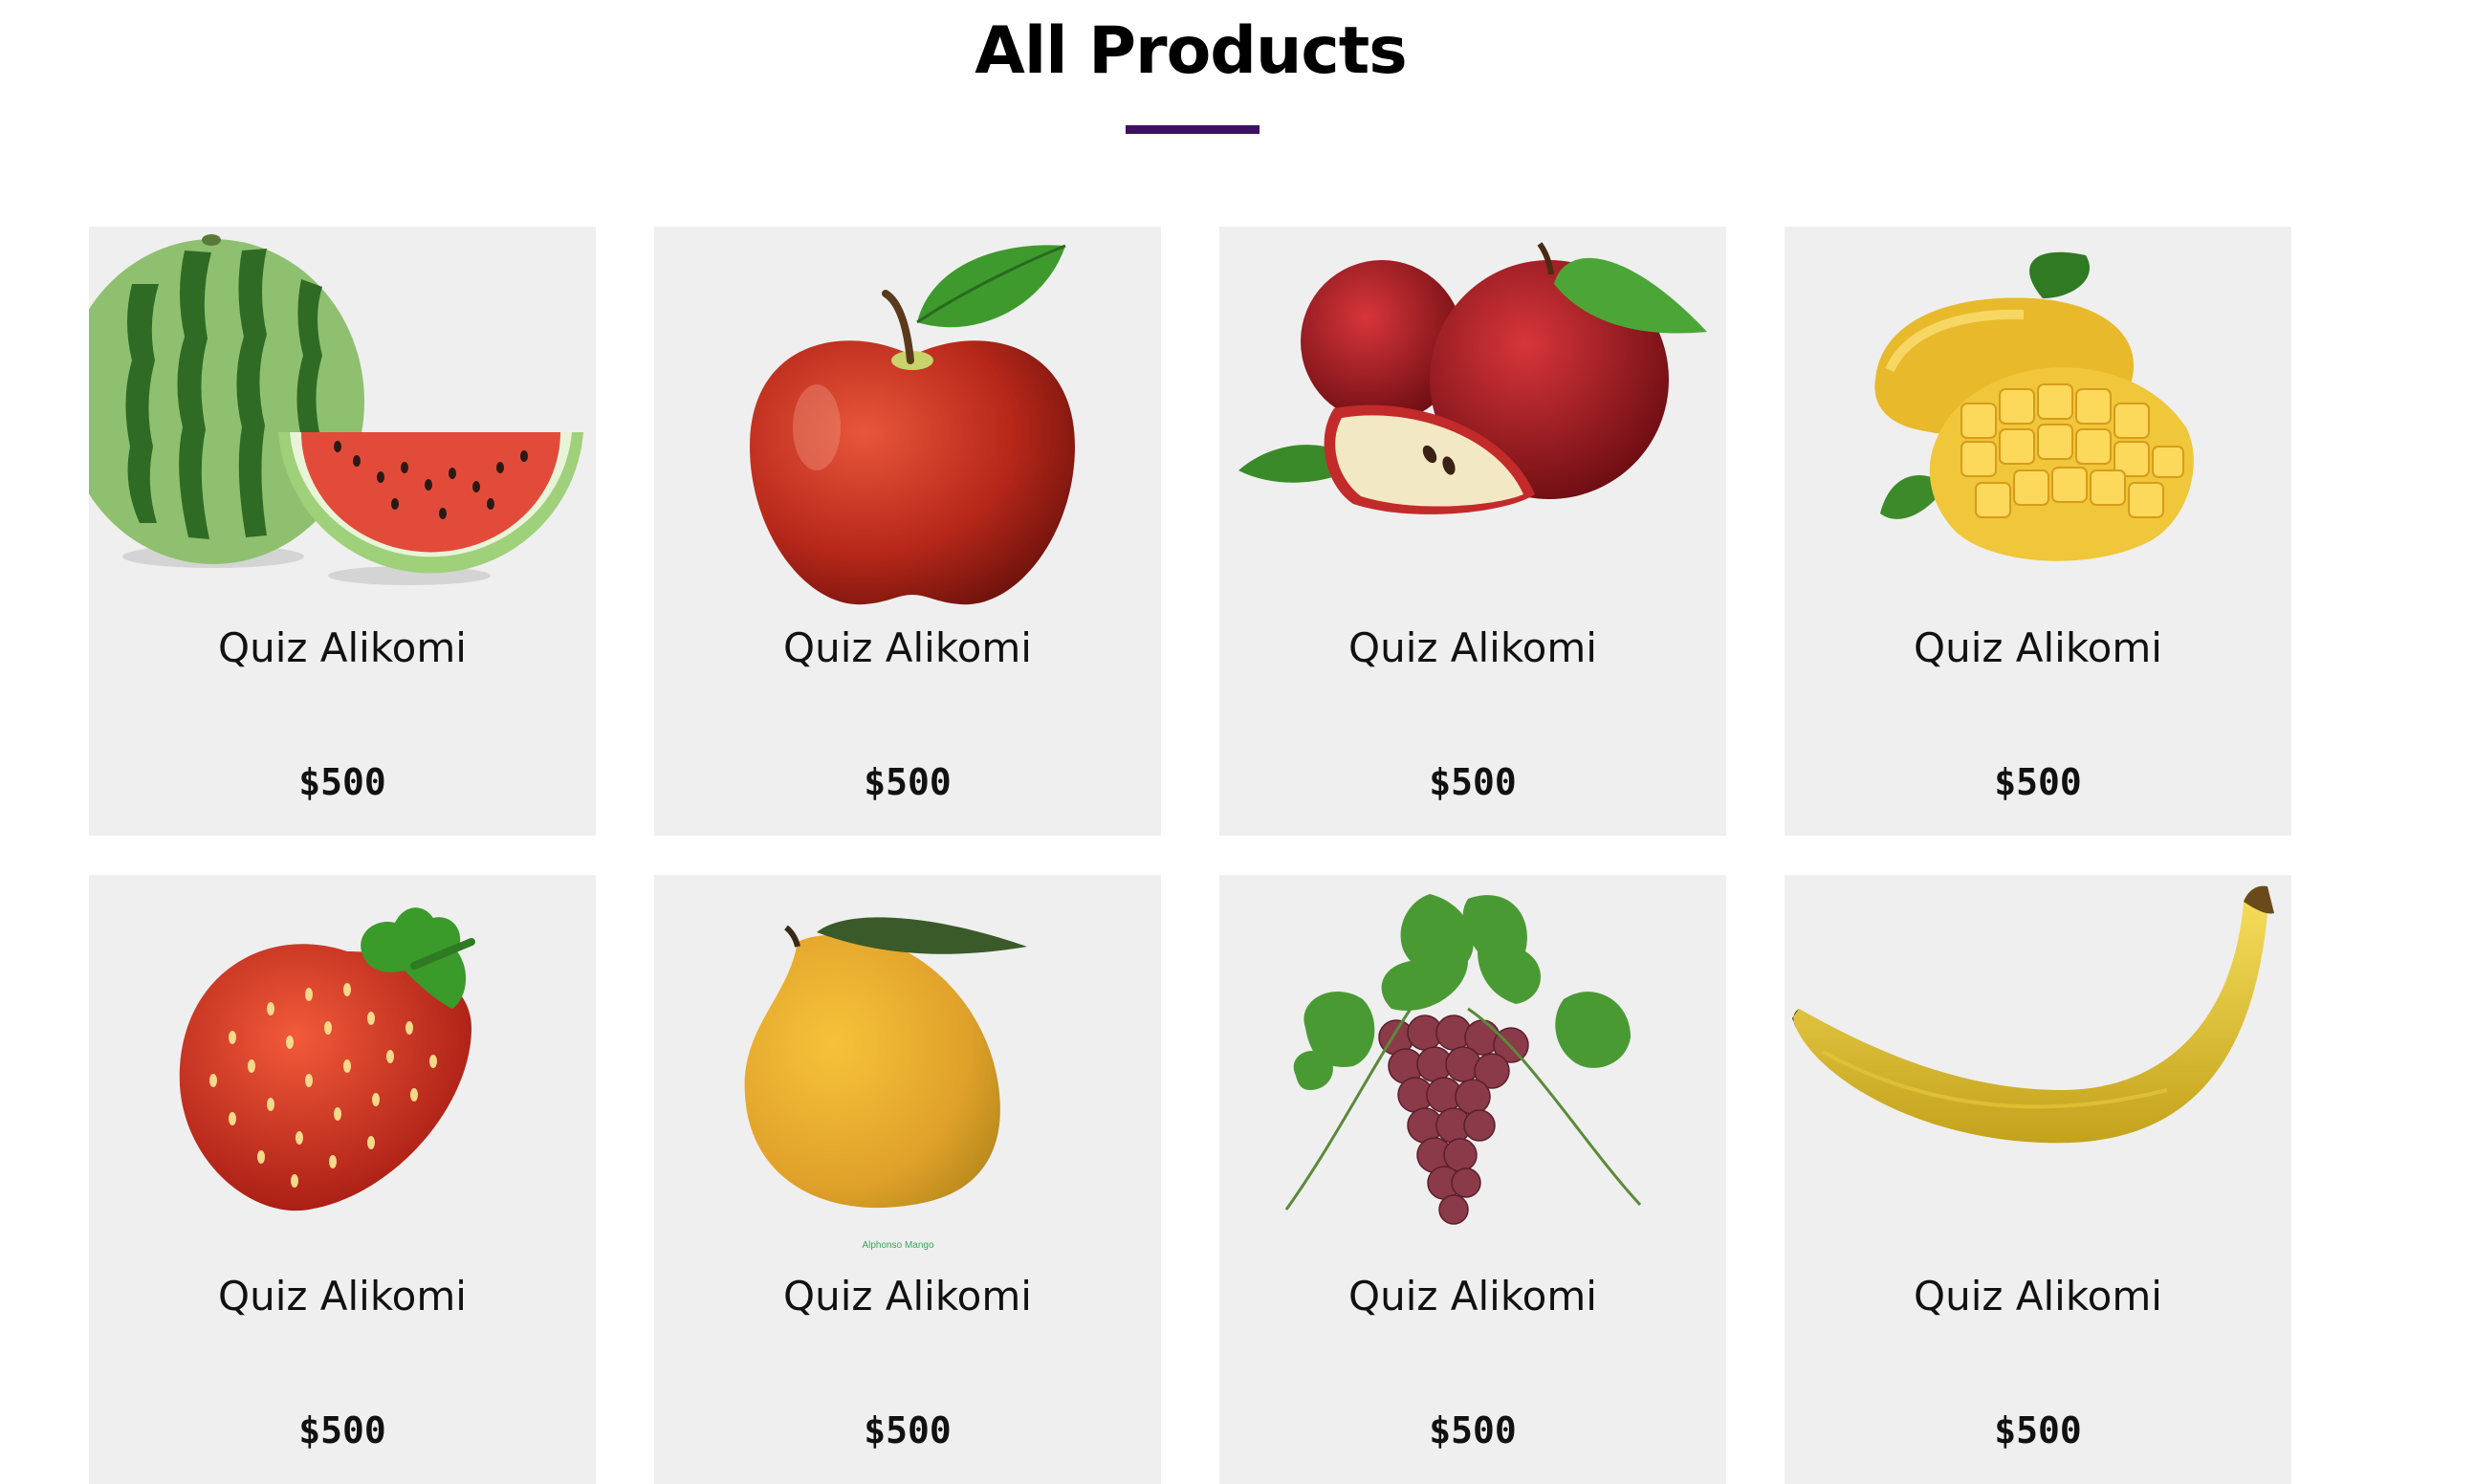 The image size is (2475, 1484). I want to click on title-underline, so click(1192, 129).